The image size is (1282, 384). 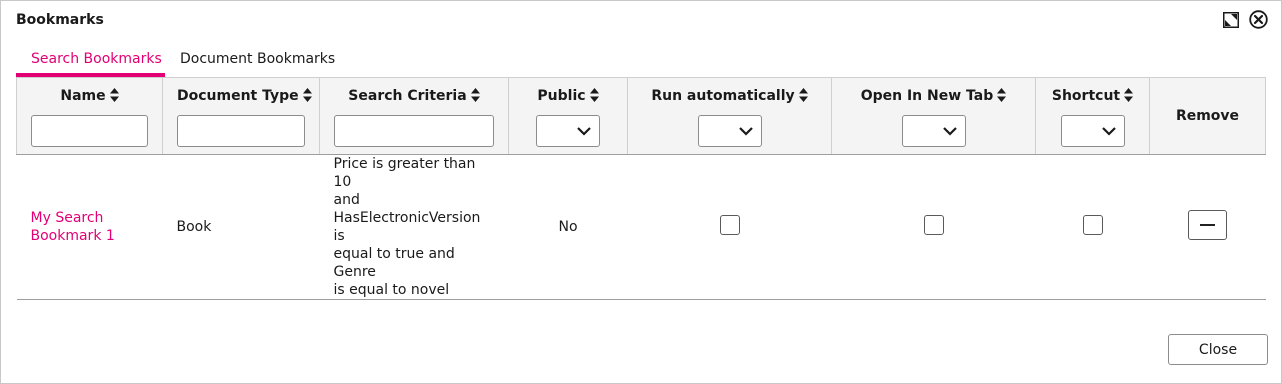 What do you see at coordinates (1092, 131) in the screenshot?
I see `shortcut-filter-select` at bounding box center [1092, 131].